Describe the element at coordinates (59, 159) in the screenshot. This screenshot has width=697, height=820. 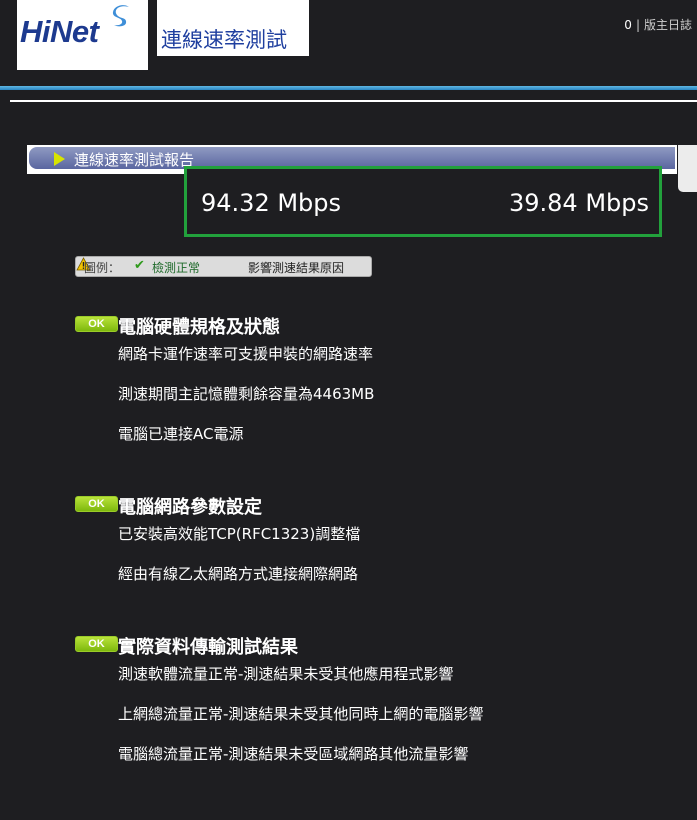
I see `play-arrow-icon` at that location.